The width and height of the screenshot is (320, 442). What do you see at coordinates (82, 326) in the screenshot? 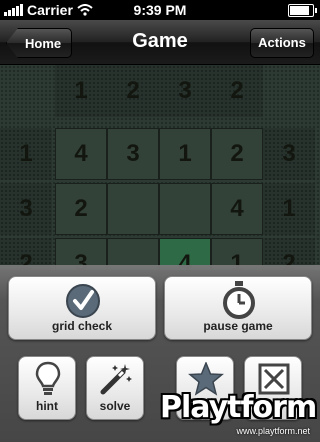
I see `grid-check-label: grid check` at bounding box center [82, 326].